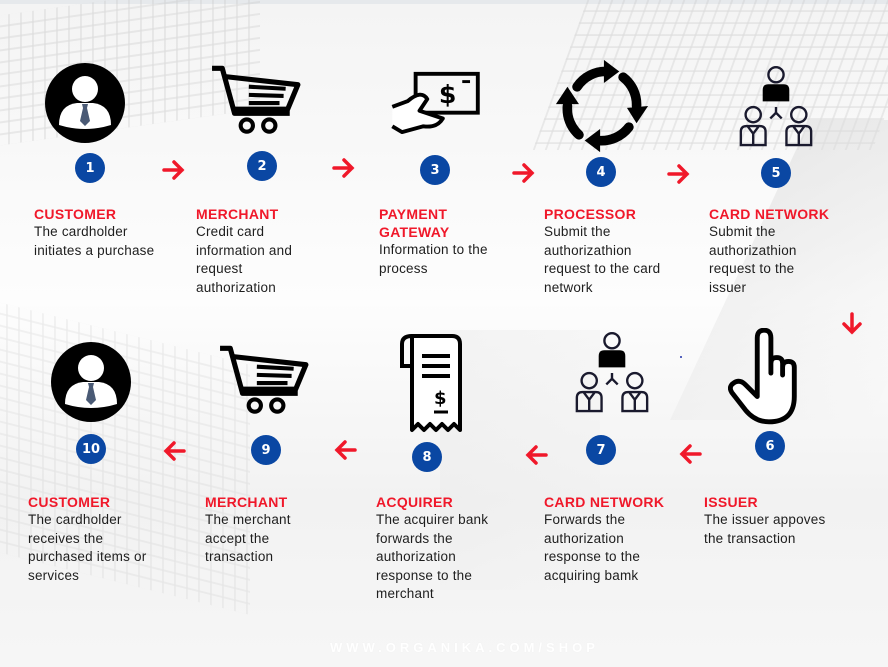 This screenshot has height=667, width=888. I want to click on step-number-badge: 8, so click(427, 457).